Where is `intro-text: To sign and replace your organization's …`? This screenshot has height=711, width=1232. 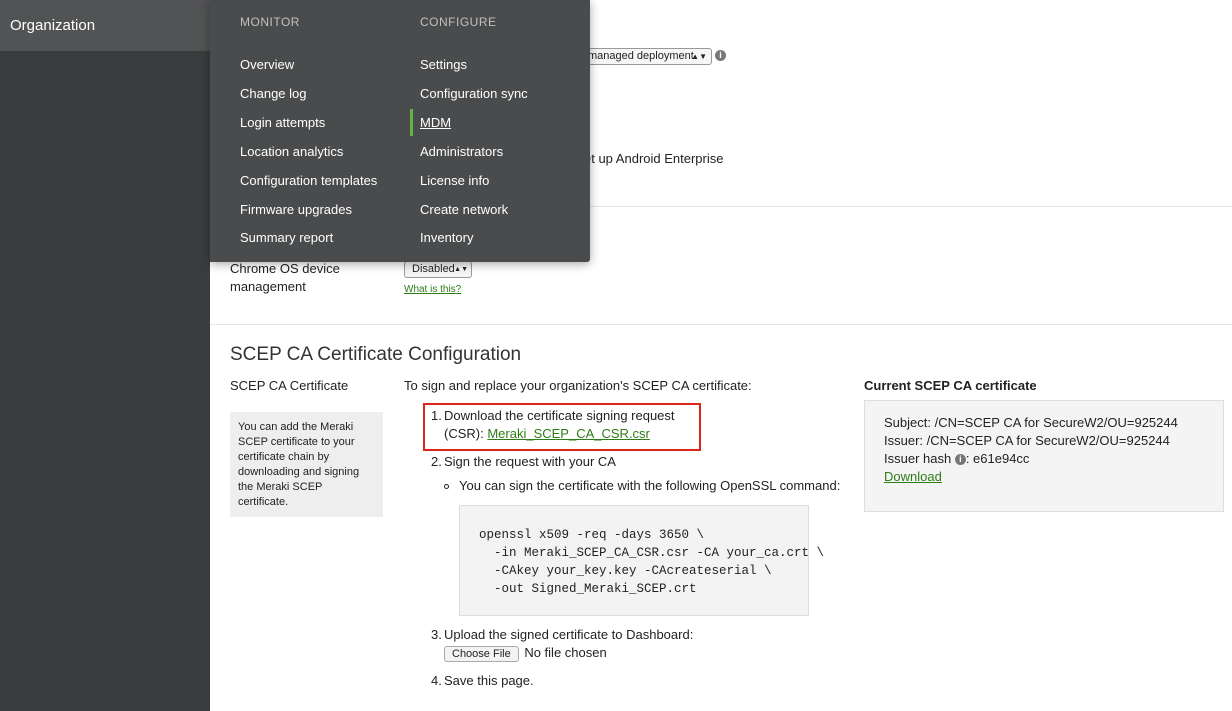 intro-text: To sign and replace your organization's … is located at coordinates (578, 385).